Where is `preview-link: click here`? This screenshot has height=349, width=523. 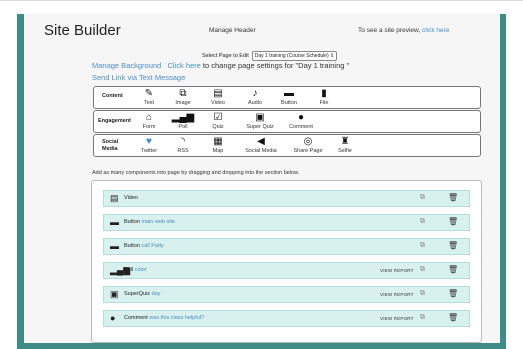 preview-link: click here is located at coordinates (435, 30).